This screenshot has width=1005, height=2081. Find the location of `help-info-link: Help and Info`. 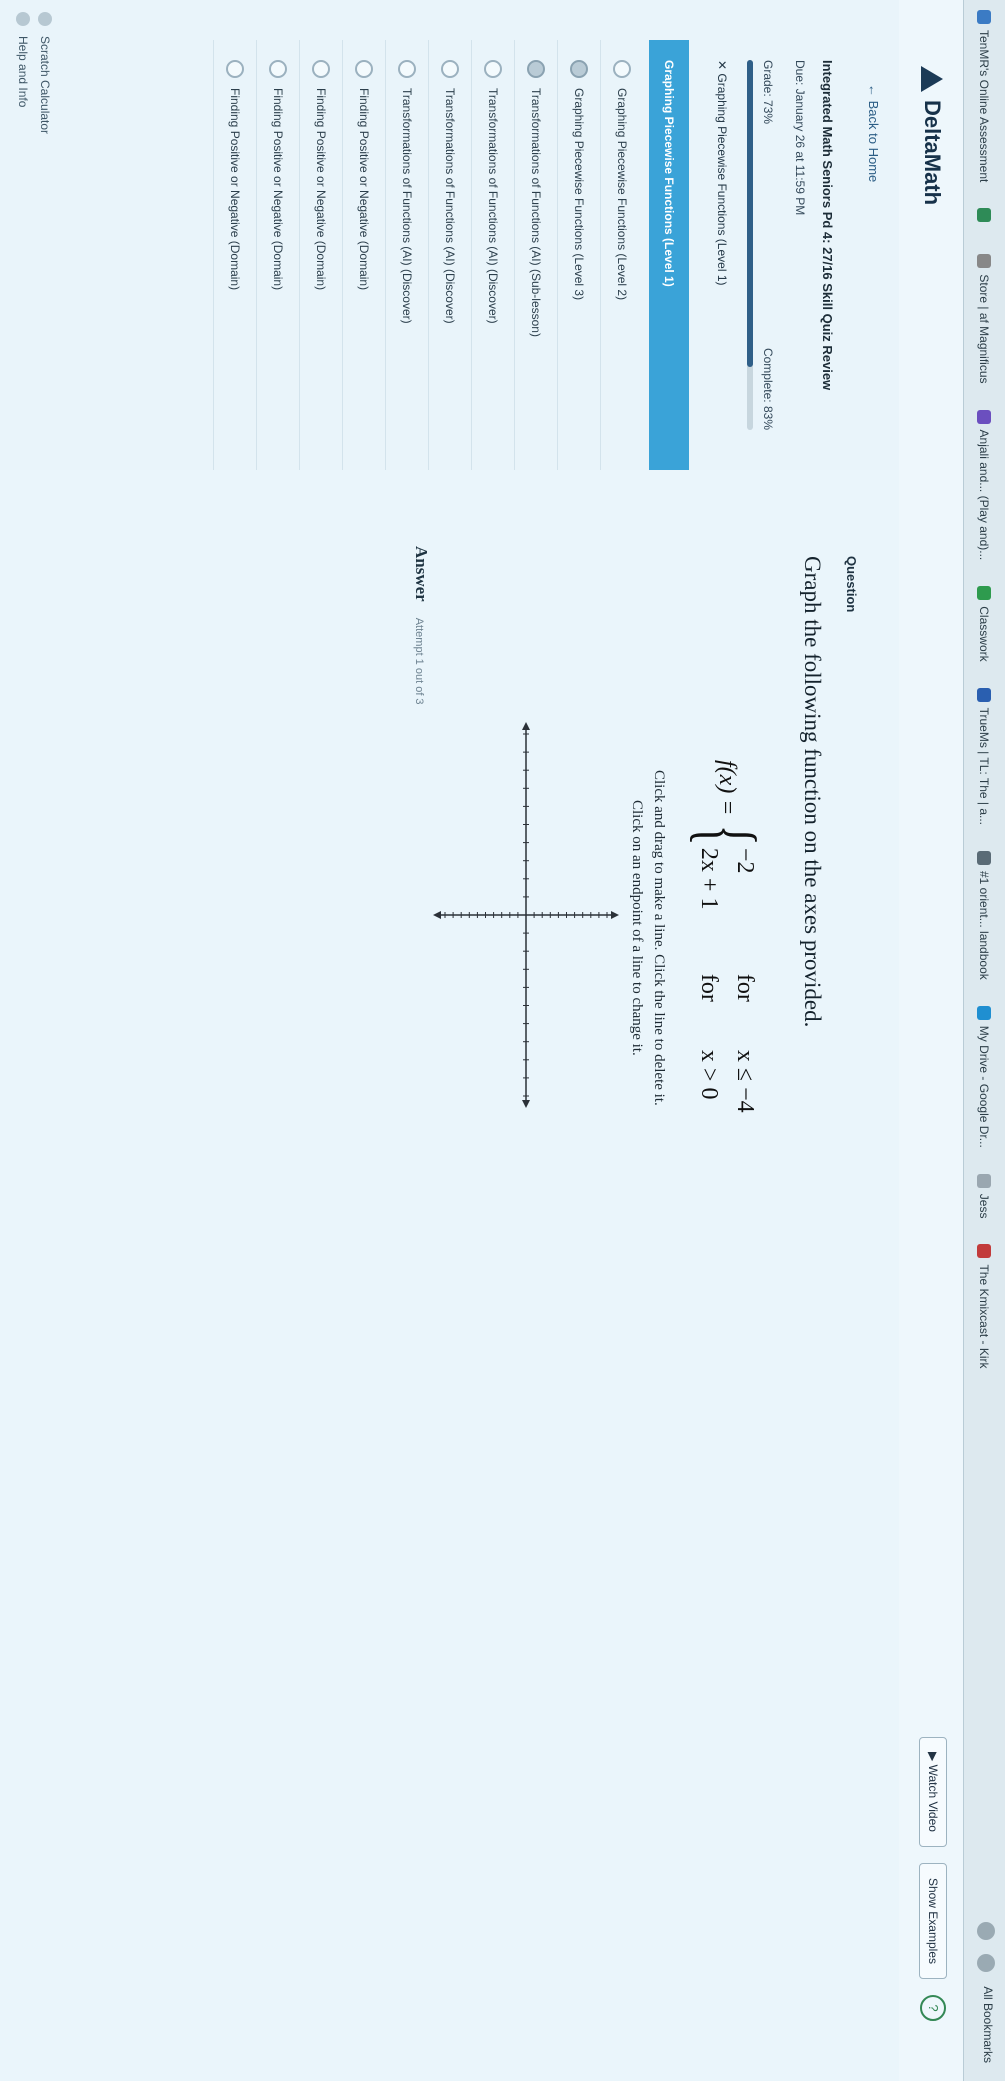

help-info-link: Help and Info is located at coordinates (23, 73).